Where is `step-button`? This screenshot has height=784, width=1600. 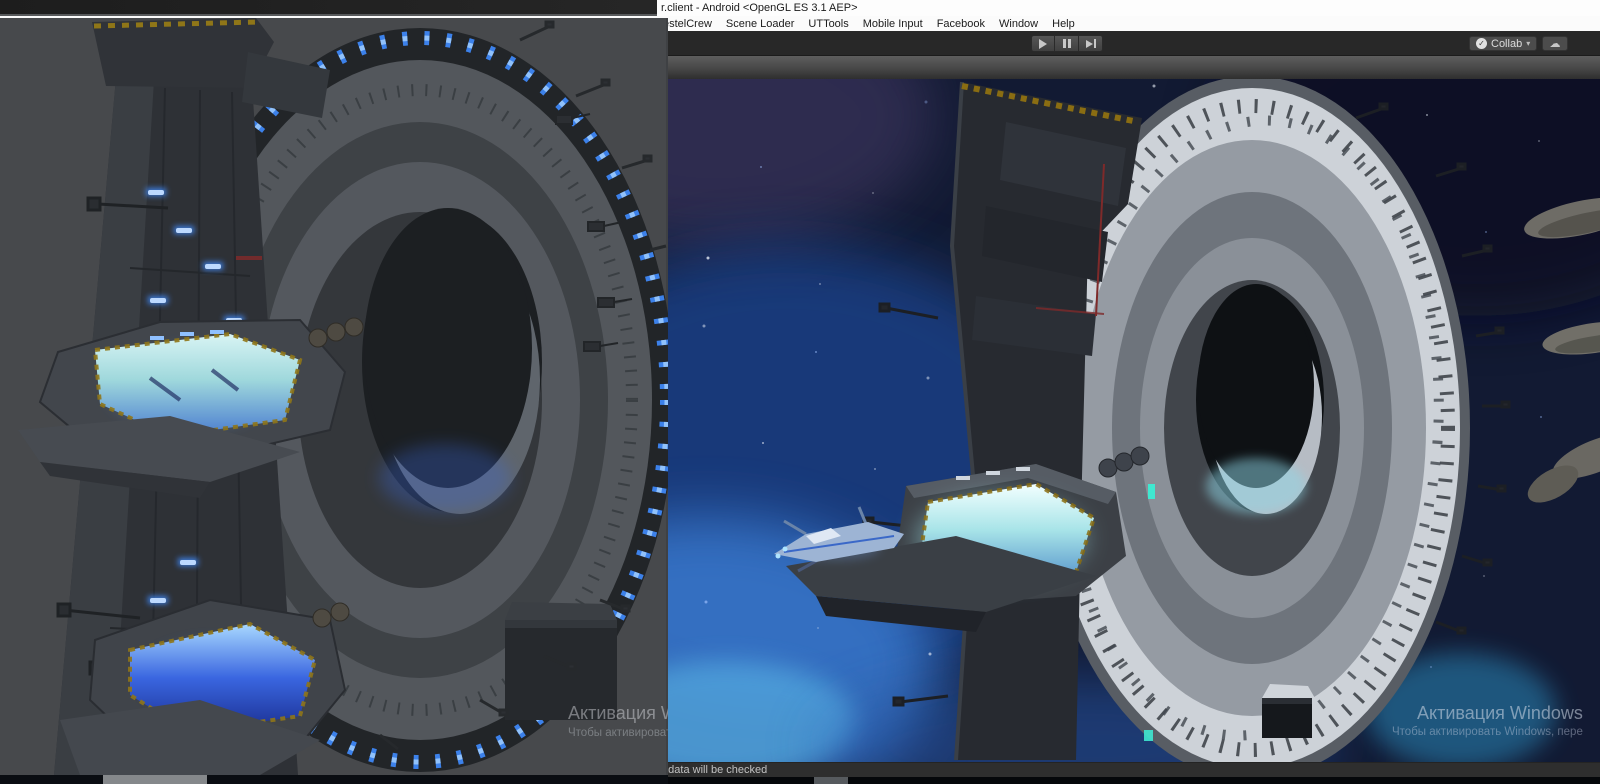
step-button is located at coordinates (1091, 43).